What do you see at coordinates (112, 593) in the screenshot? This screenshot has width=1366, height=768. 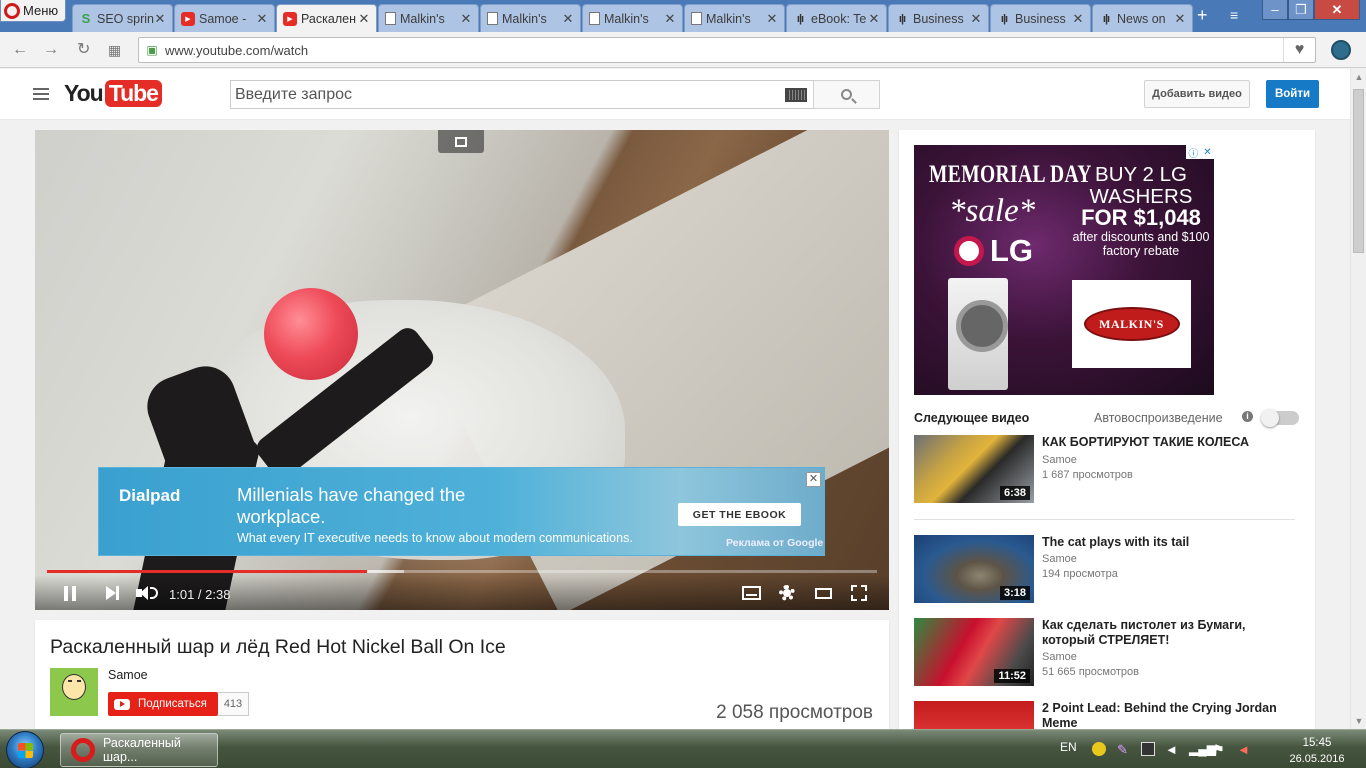 I see `next-video-icon` at bounding box center [112, 593].